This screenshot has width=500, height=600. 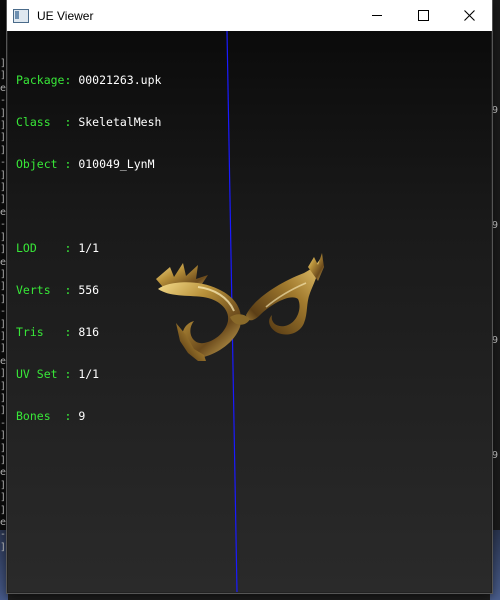 I want to click on window-title: UE Viewer, so click(x=65, y=15).